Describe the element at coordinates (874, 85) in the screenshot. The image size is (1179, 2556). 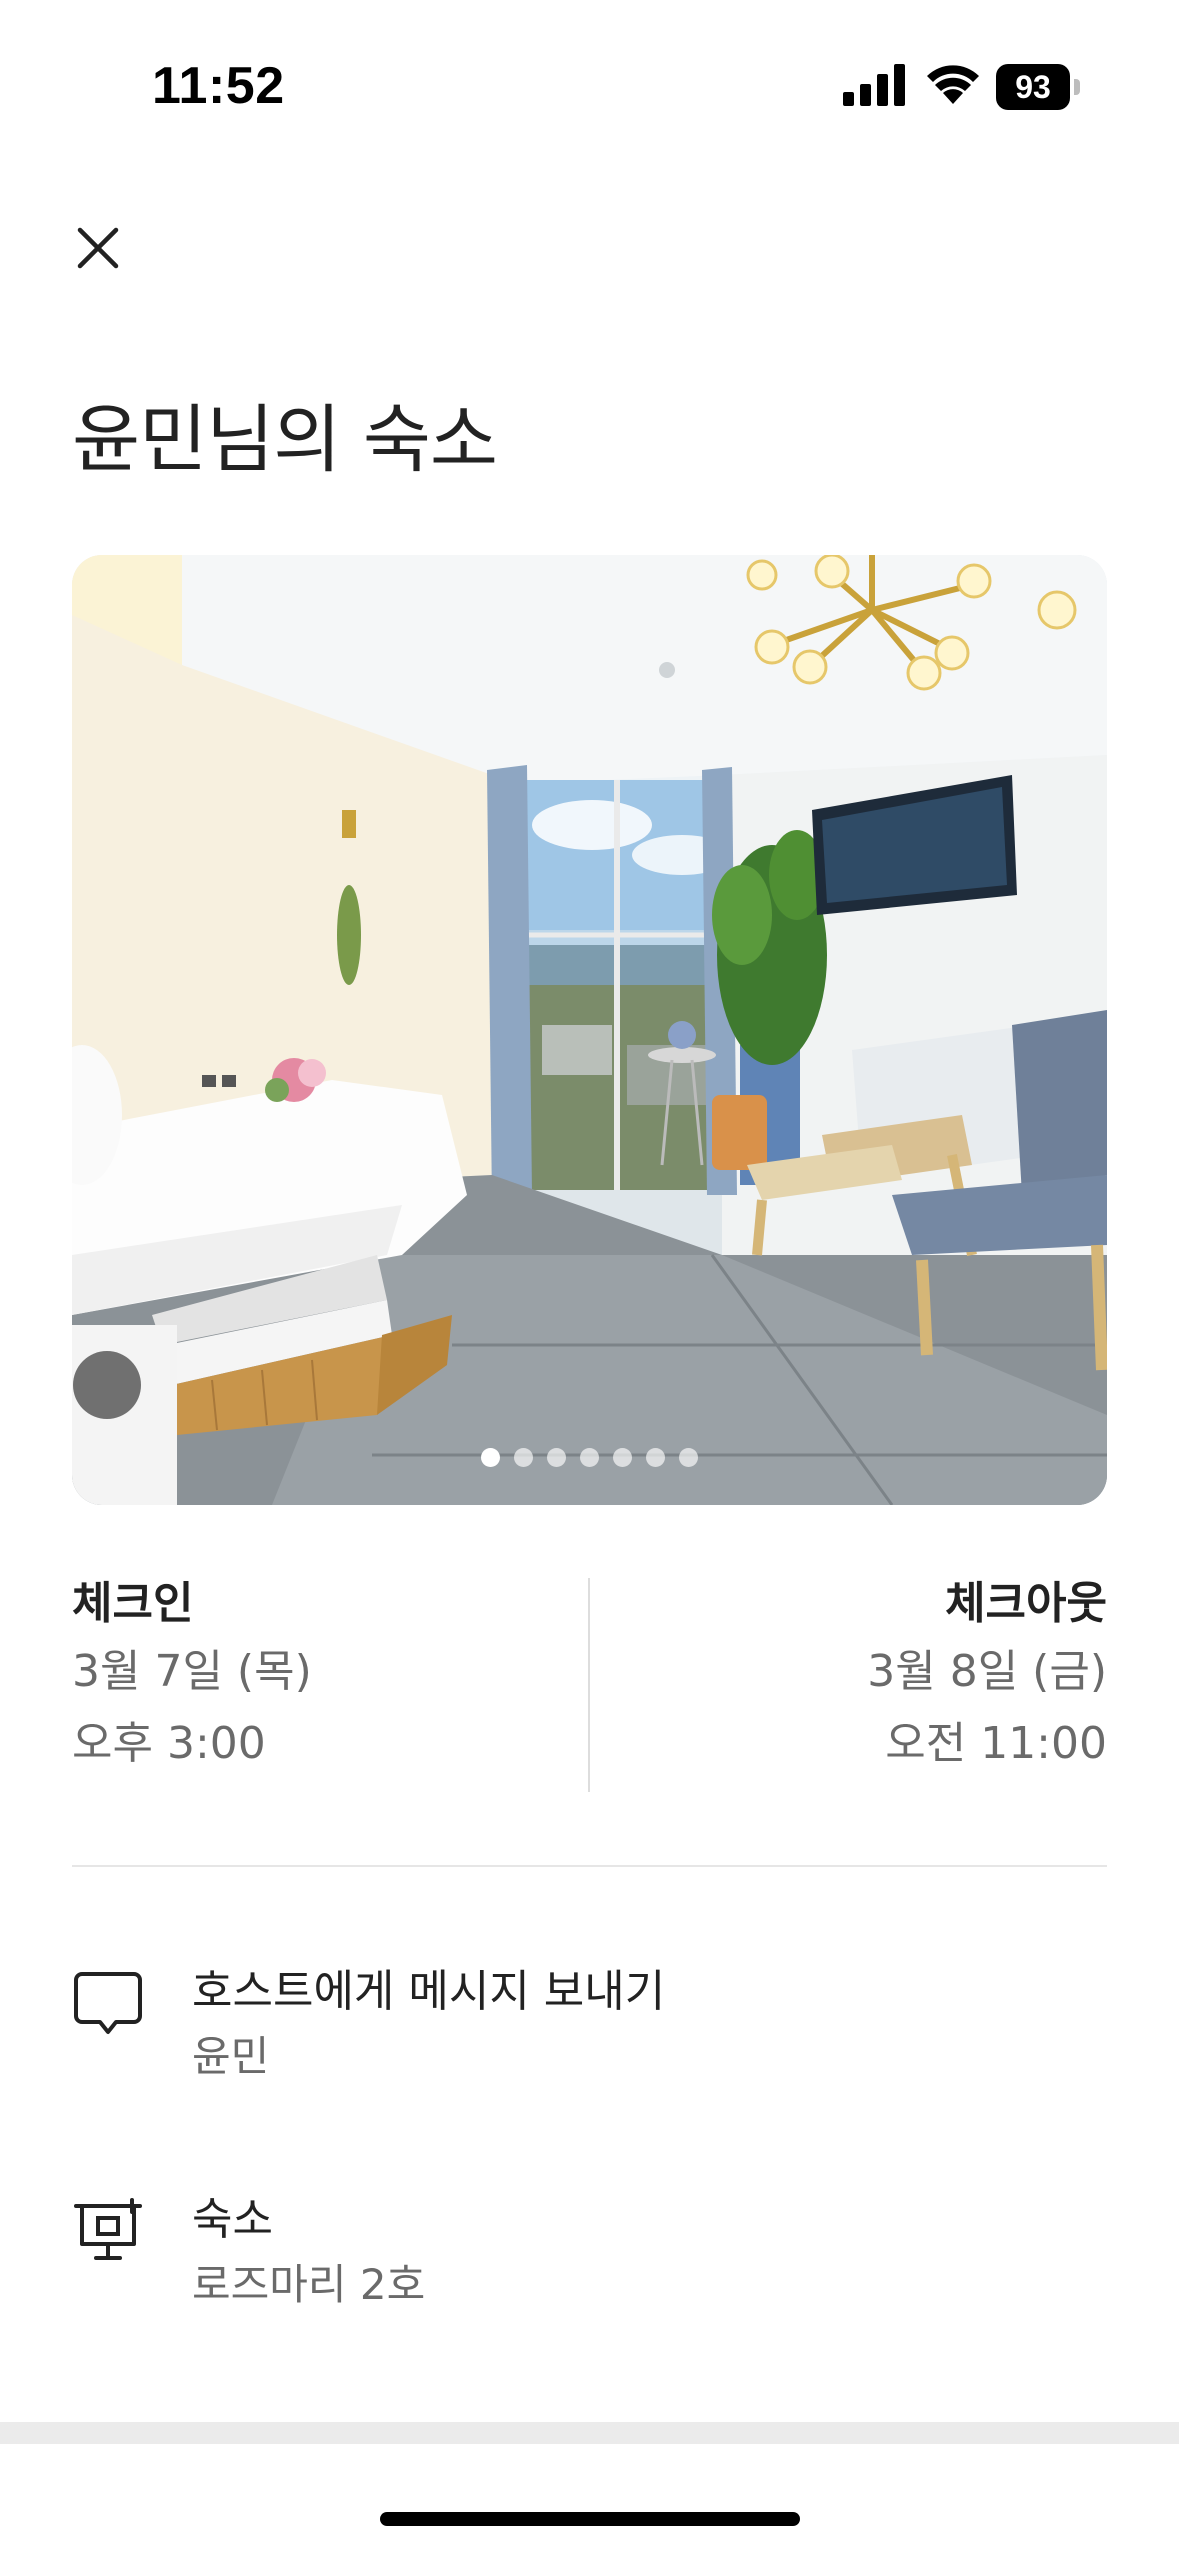
I see `cellular-signal-icon` at that location.